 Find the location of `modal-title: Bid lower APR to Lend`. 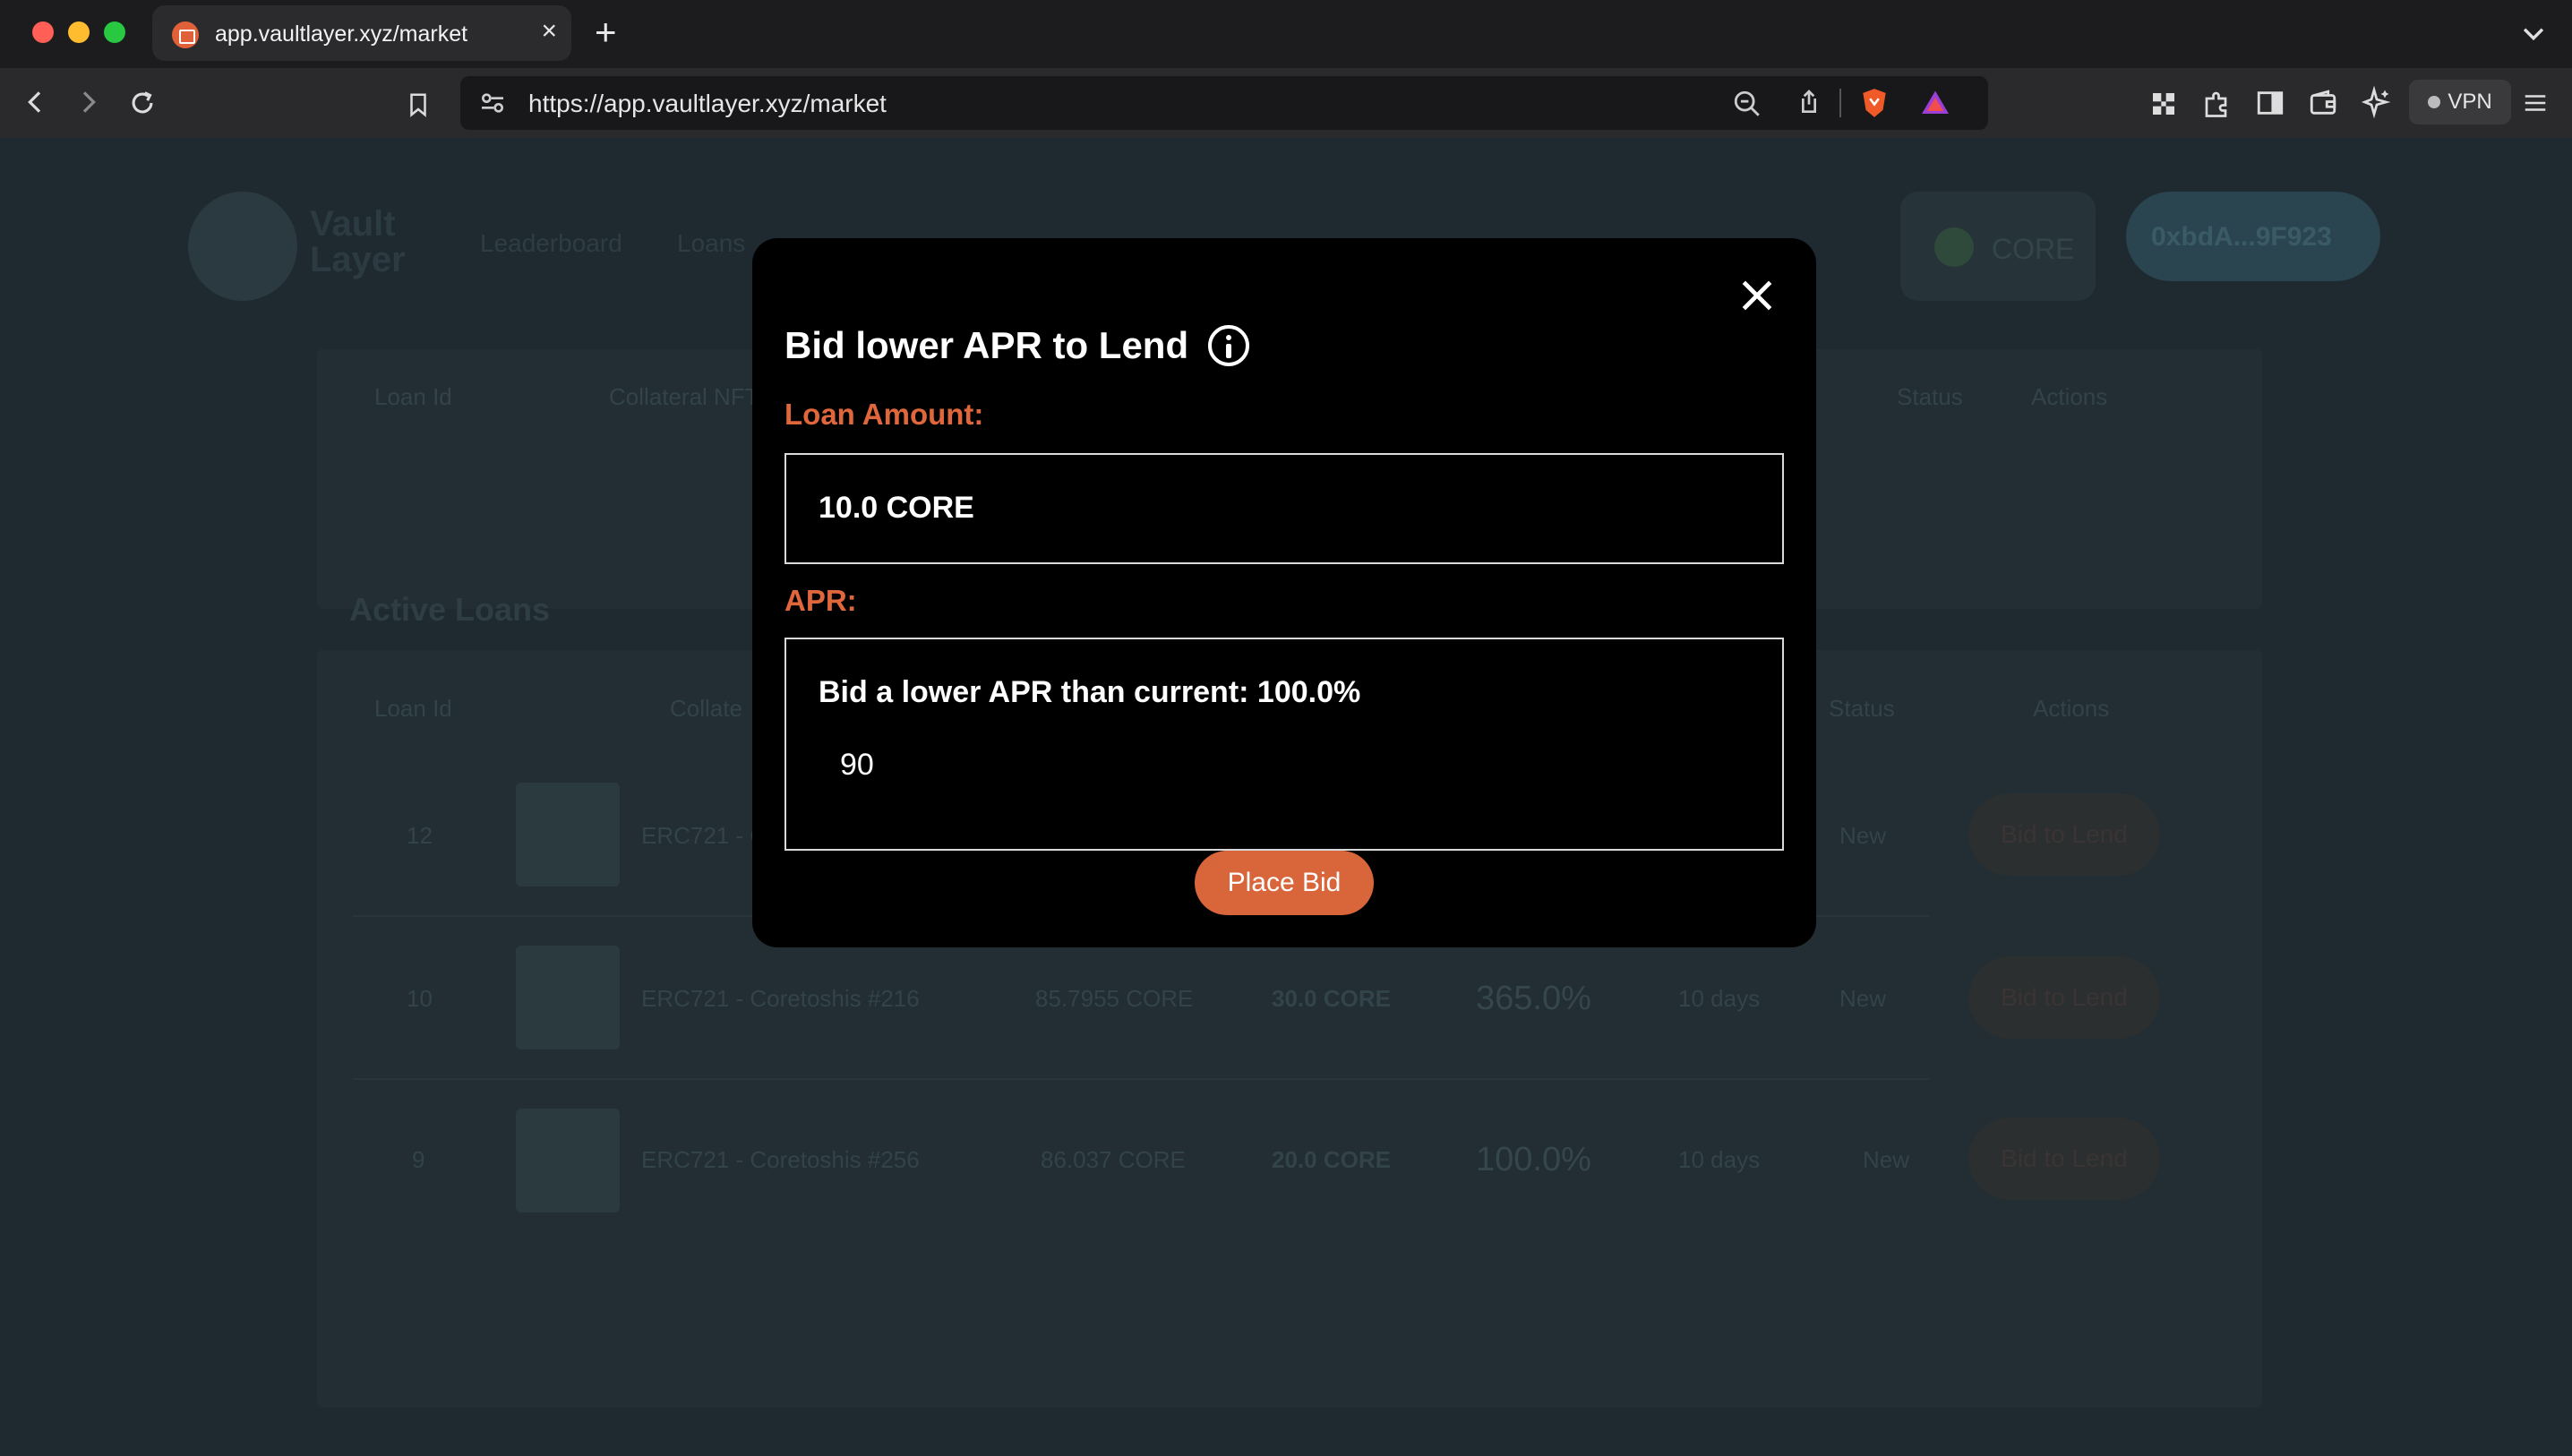

modal-title: Bid lower APR to Lend is located at coordinates (1017, 345).